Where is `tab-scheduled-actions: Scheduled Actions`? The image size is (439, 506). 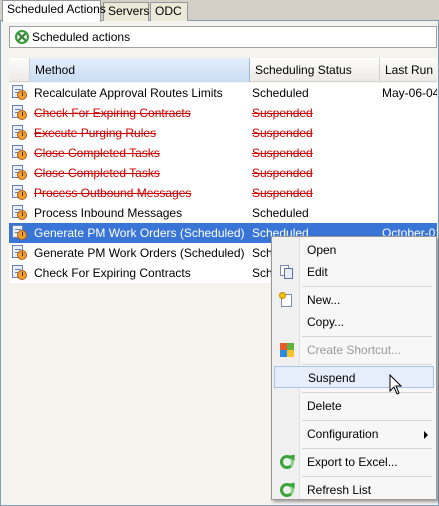 tab-scheduled-actions: Scheduled Actions is located at coordinates (54, 11).